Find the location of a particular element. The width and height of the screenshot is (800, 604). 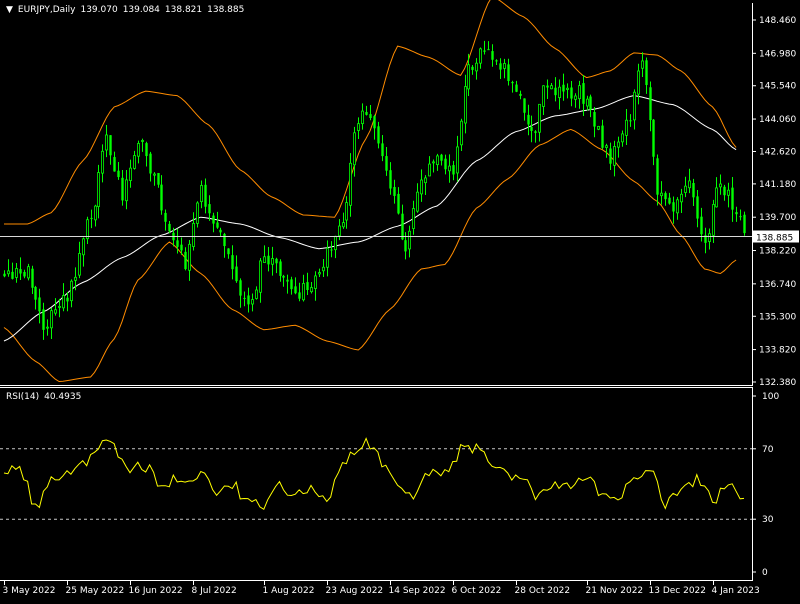

x-tick-label: 1 Aug 2022 is located at coordinates (289, 591).